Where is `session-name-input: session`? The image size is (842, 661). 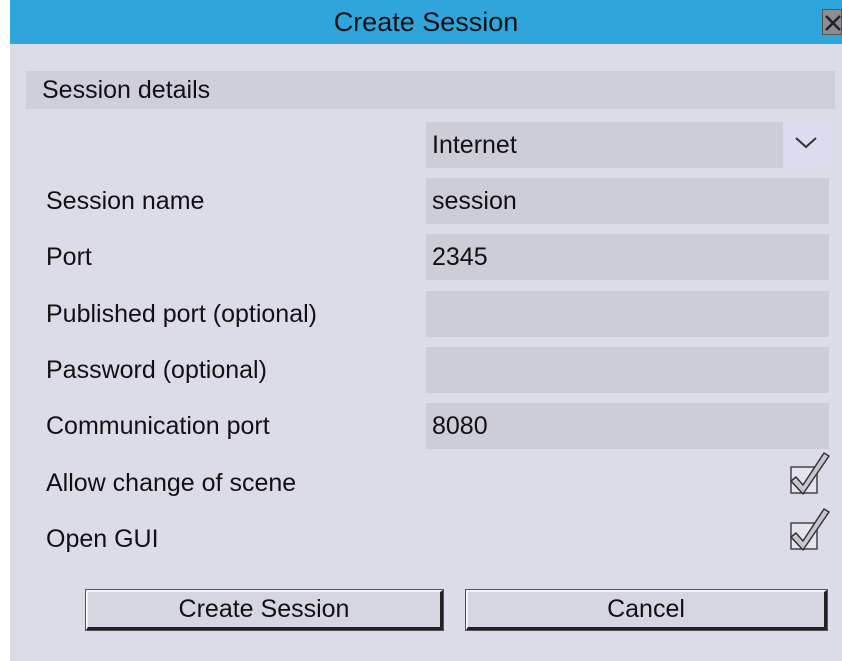
session-name-input: session is located at coordinates (627, 201).